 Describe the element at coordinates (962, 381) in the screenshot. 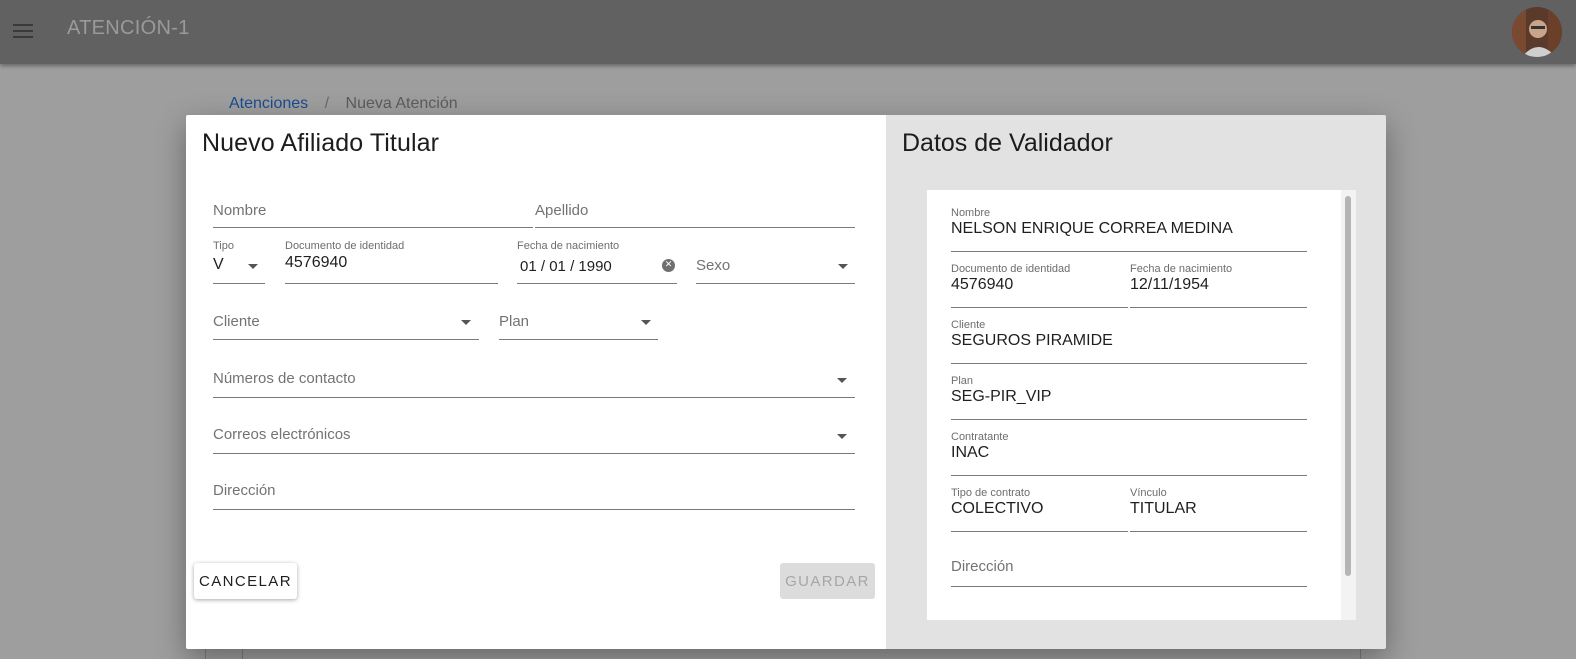

I see `validator-plan-label: Plan` at that location.